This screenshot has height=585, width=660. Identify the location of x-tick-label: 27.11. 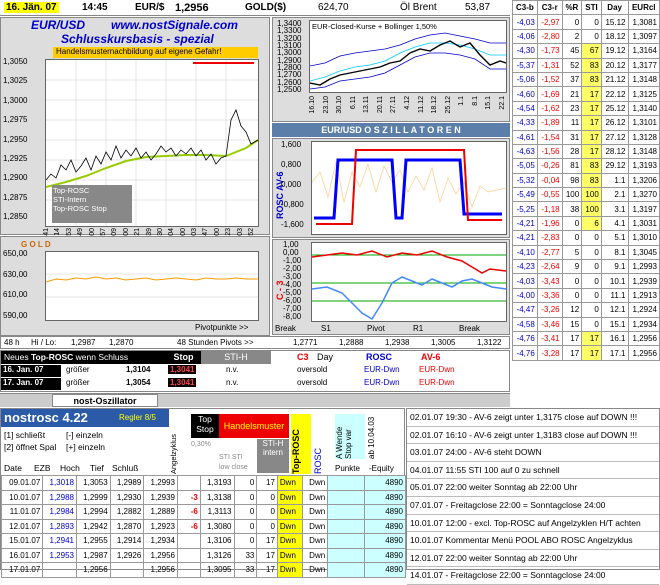
(394, 104).